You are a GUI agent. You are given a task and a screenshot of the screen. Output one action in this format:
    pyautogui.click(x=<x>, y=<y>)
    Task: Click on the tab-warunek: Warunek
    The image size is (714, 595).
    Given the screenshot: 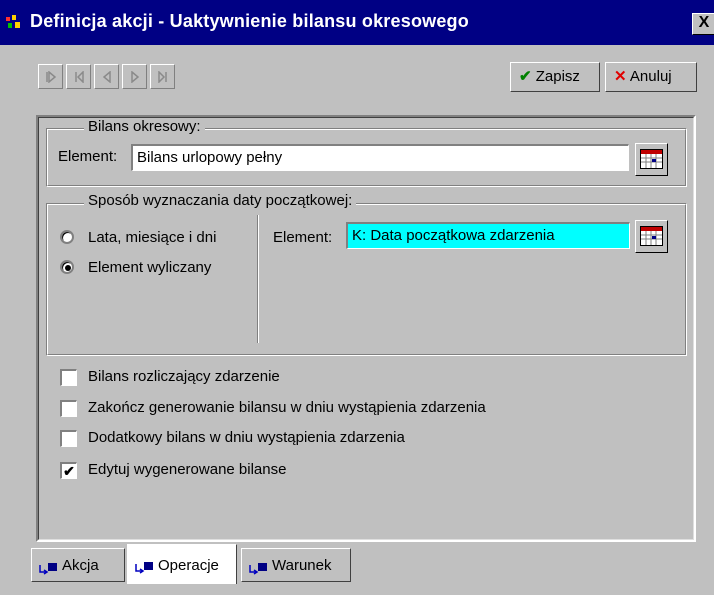 What is the action you would take?
    pyautogui.click(x=296, y=565)
    